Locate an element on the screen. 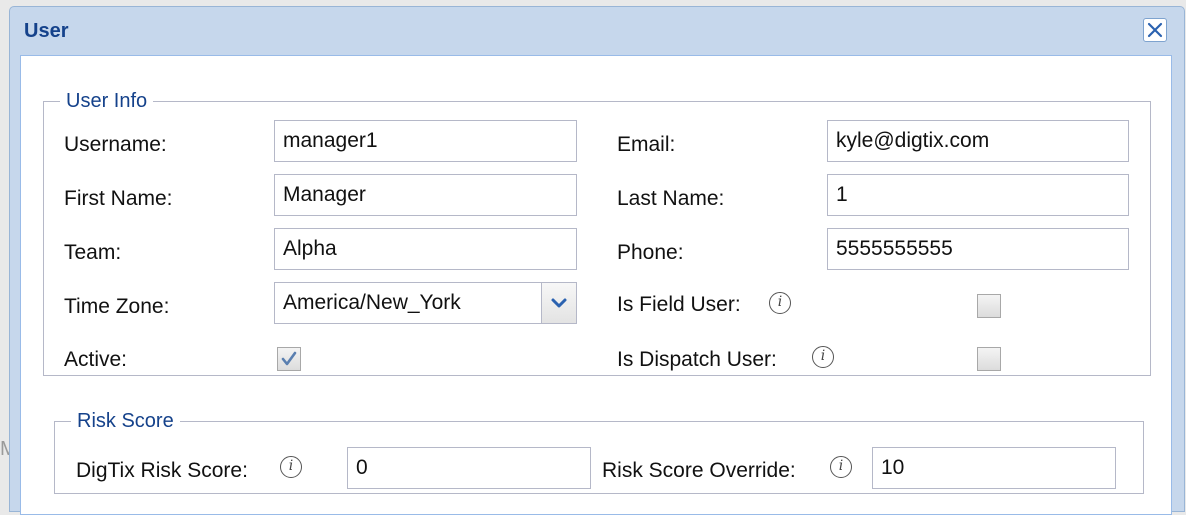  active-label: Active: is located at coordinates (96, 359).